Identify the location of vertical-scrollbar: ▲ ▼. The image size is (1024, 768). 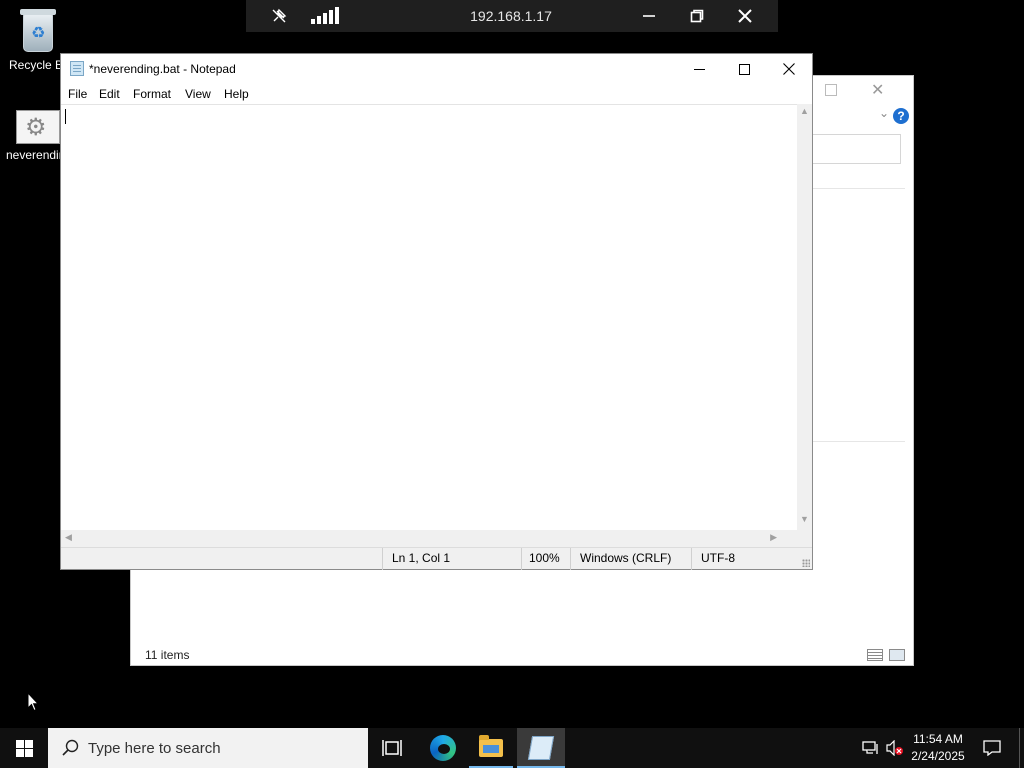
(804, 317).